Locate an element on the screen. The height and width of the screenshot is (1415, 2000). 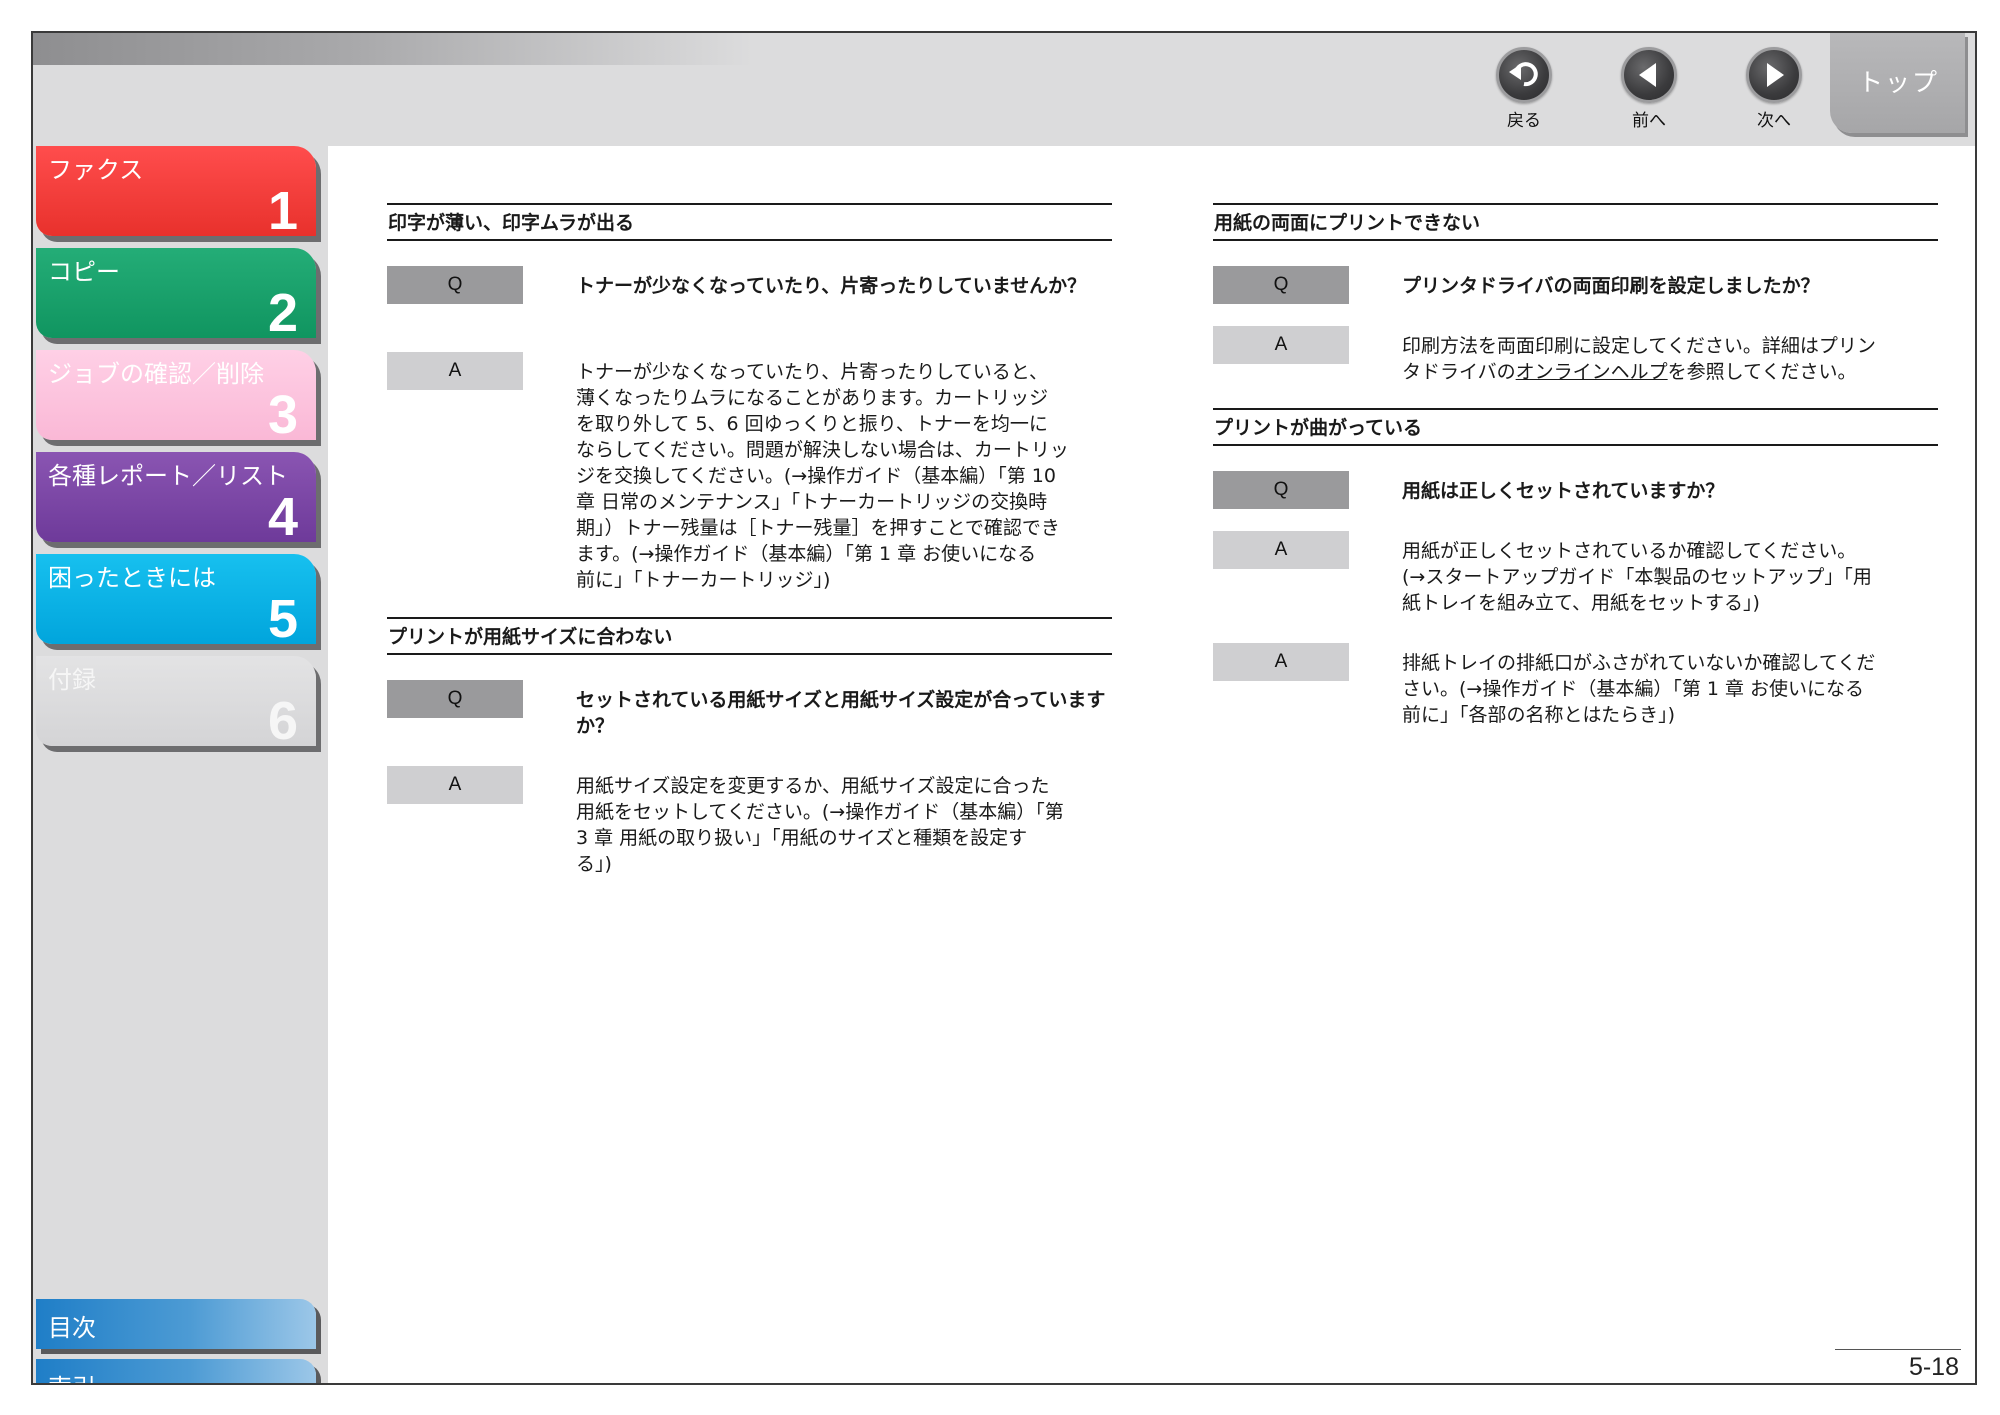
answer-line: 排紙トレイの排紙口がふさがれていないか確認してくだ is located at coordinates (1639, 663).